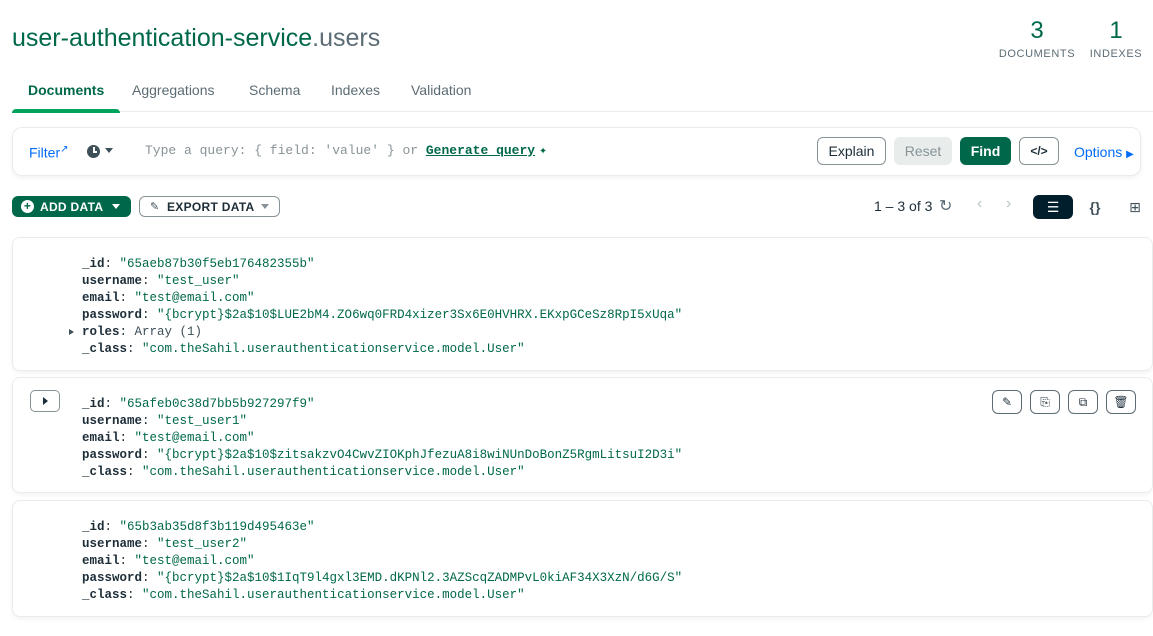 This screenshot has width=1153, height=636. Describe the element at coordinates (103, 152) in the screenshot. I see `query-history-button` at that location.